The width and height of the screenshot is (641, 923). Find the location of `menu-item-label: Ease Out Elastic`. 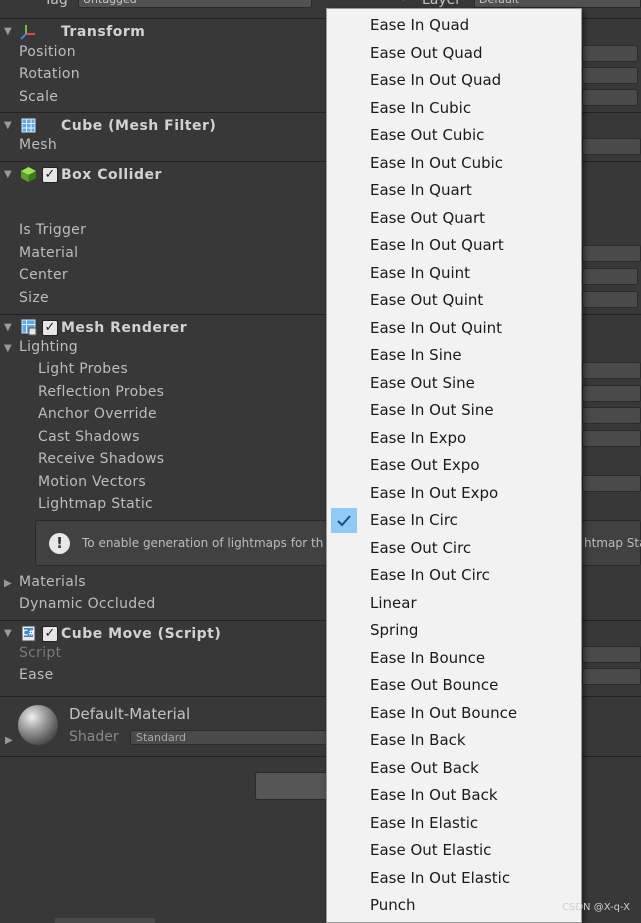

menu-item-label: Ease Out Elastic is located at coordinates (431, 850).